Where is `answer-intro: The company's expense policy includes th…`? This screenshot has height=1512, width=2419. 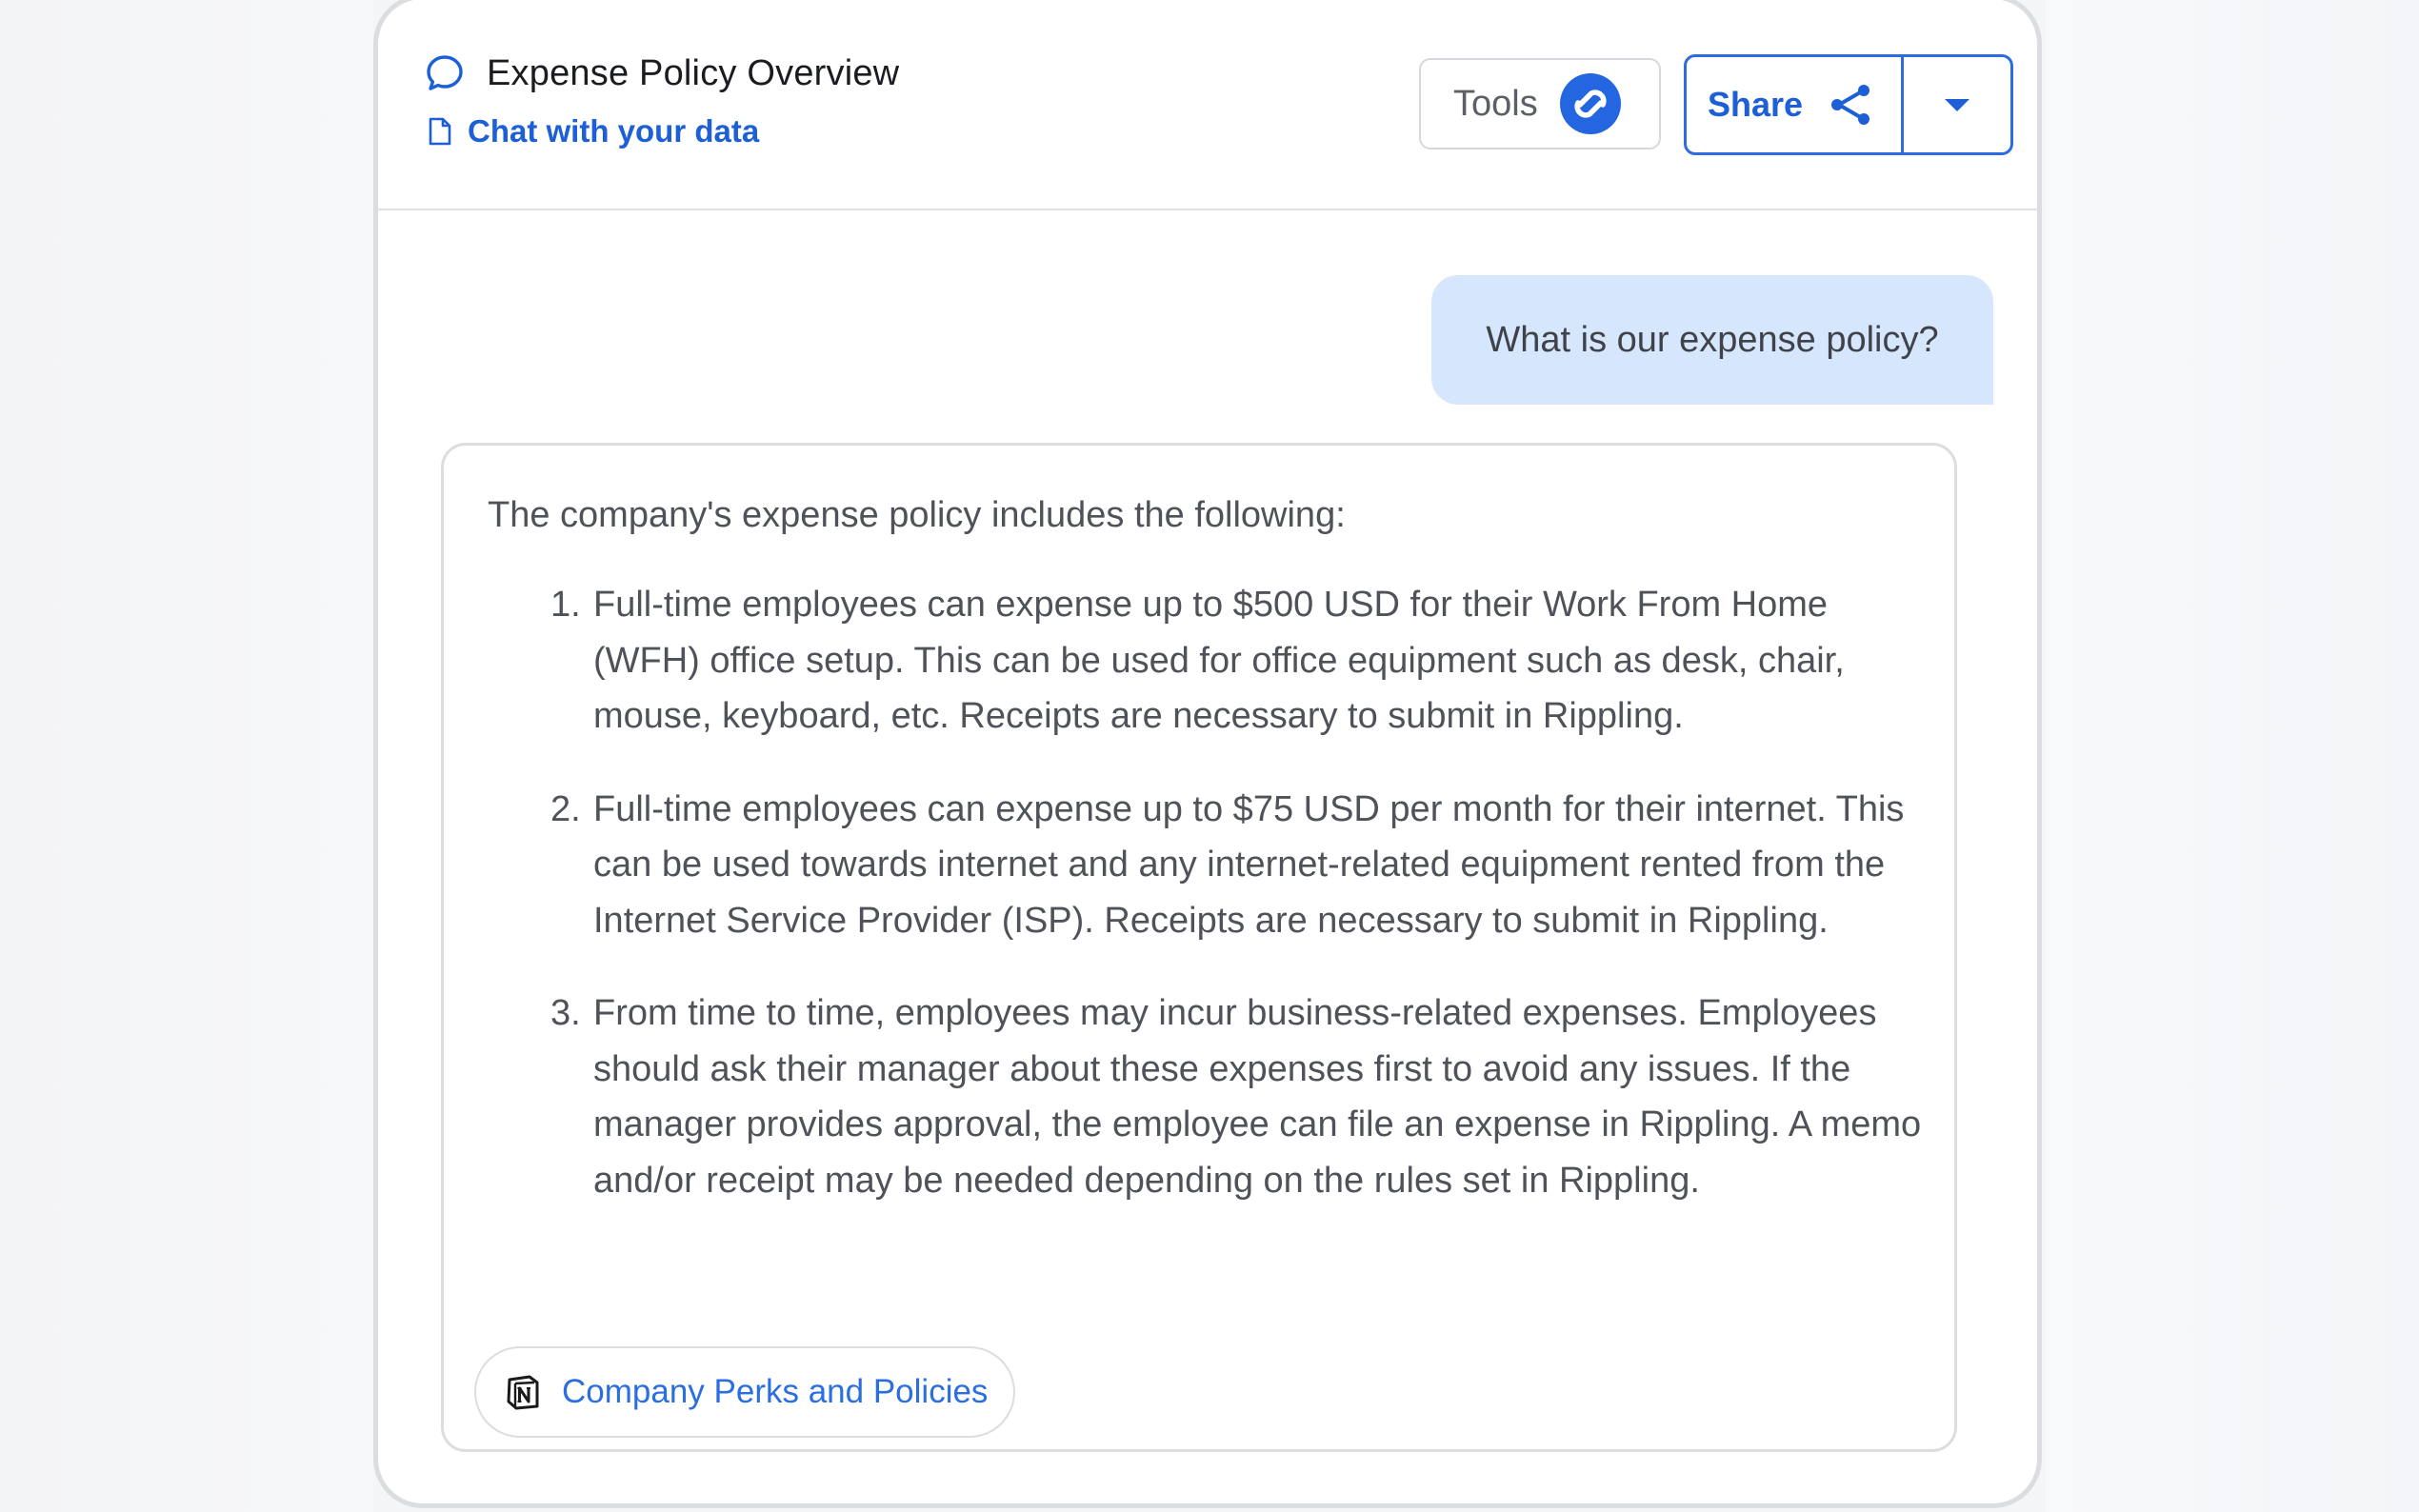 answer-intro: The company's expense policy includes th… is located at coordinates (917, 515).